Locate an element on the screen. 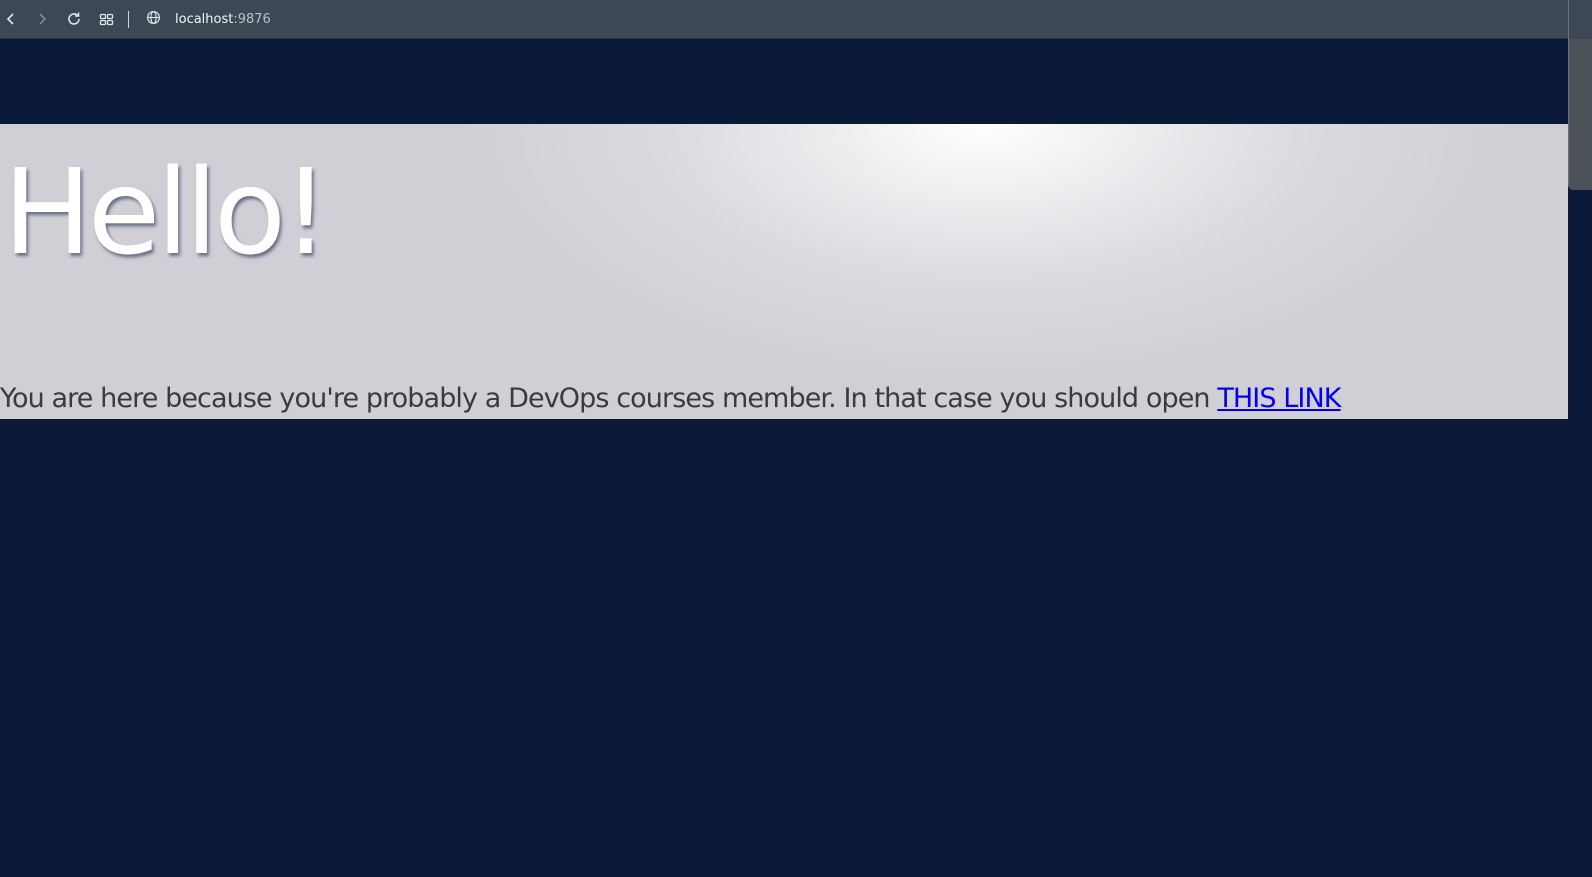 This screenshot has height=877, width=1592. address-bar: localhost:9876 is located at coordinates (346, 19).